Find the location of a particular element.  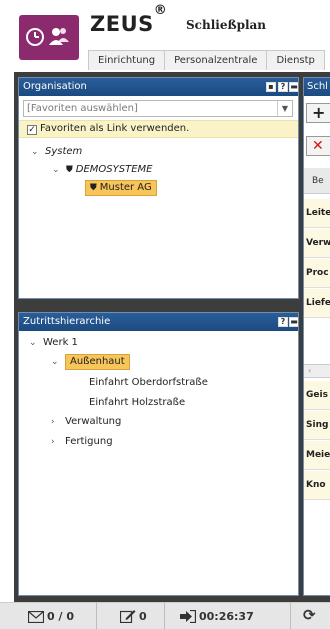

favorites-link-option: ✓ Favoriten als Link verwenden. is located at coordinates (158, 129).